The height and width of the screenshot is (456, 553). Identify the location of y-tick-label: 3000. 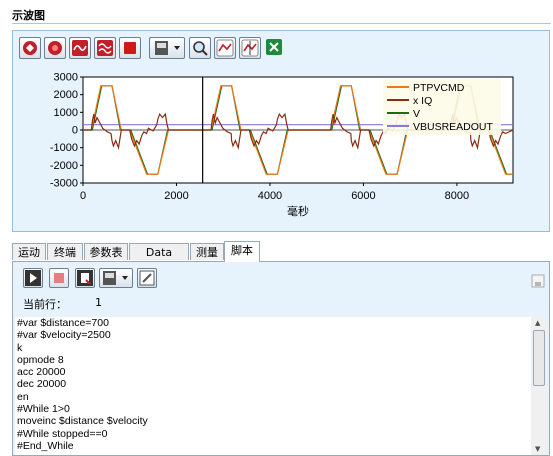
(66, 78).